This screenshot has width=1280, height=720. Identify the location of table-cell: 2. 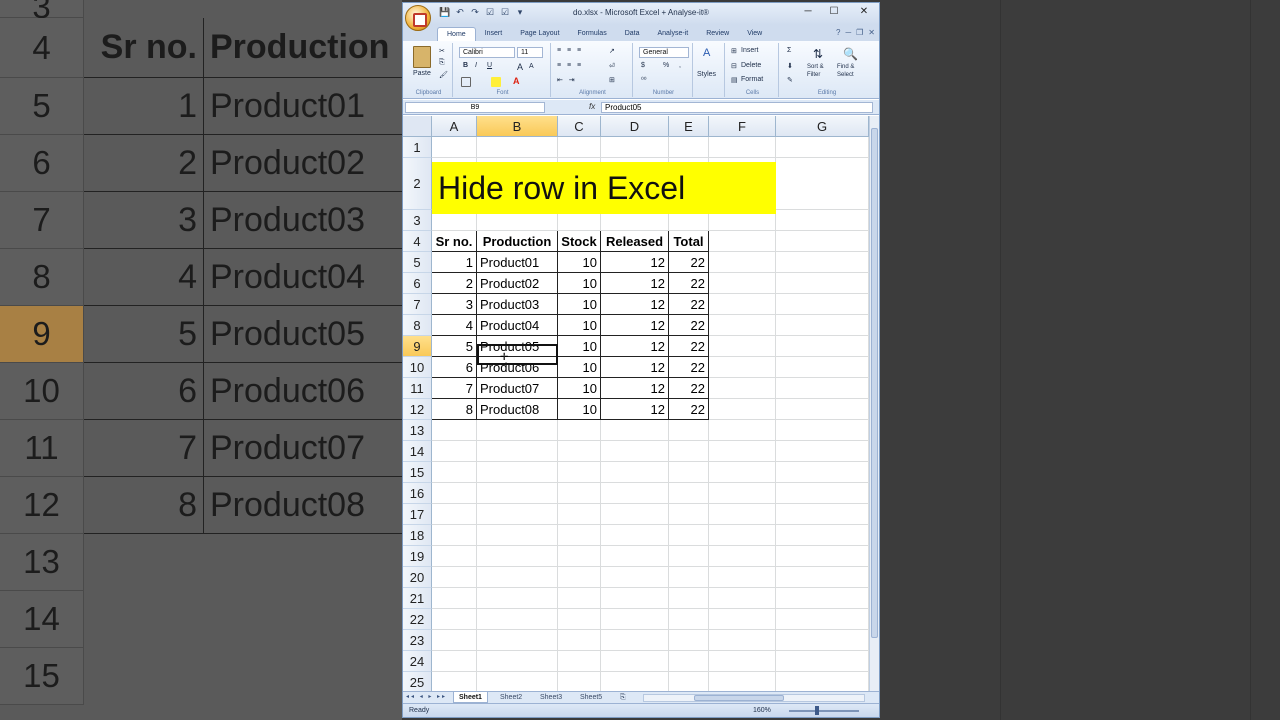
(454, 283).